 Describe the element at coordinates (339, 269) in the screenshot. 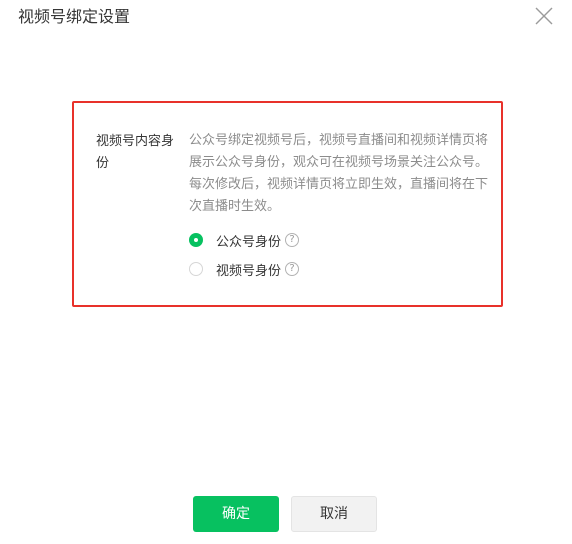

I see `option-channels-identity: 视频号身份 ?` at that location.